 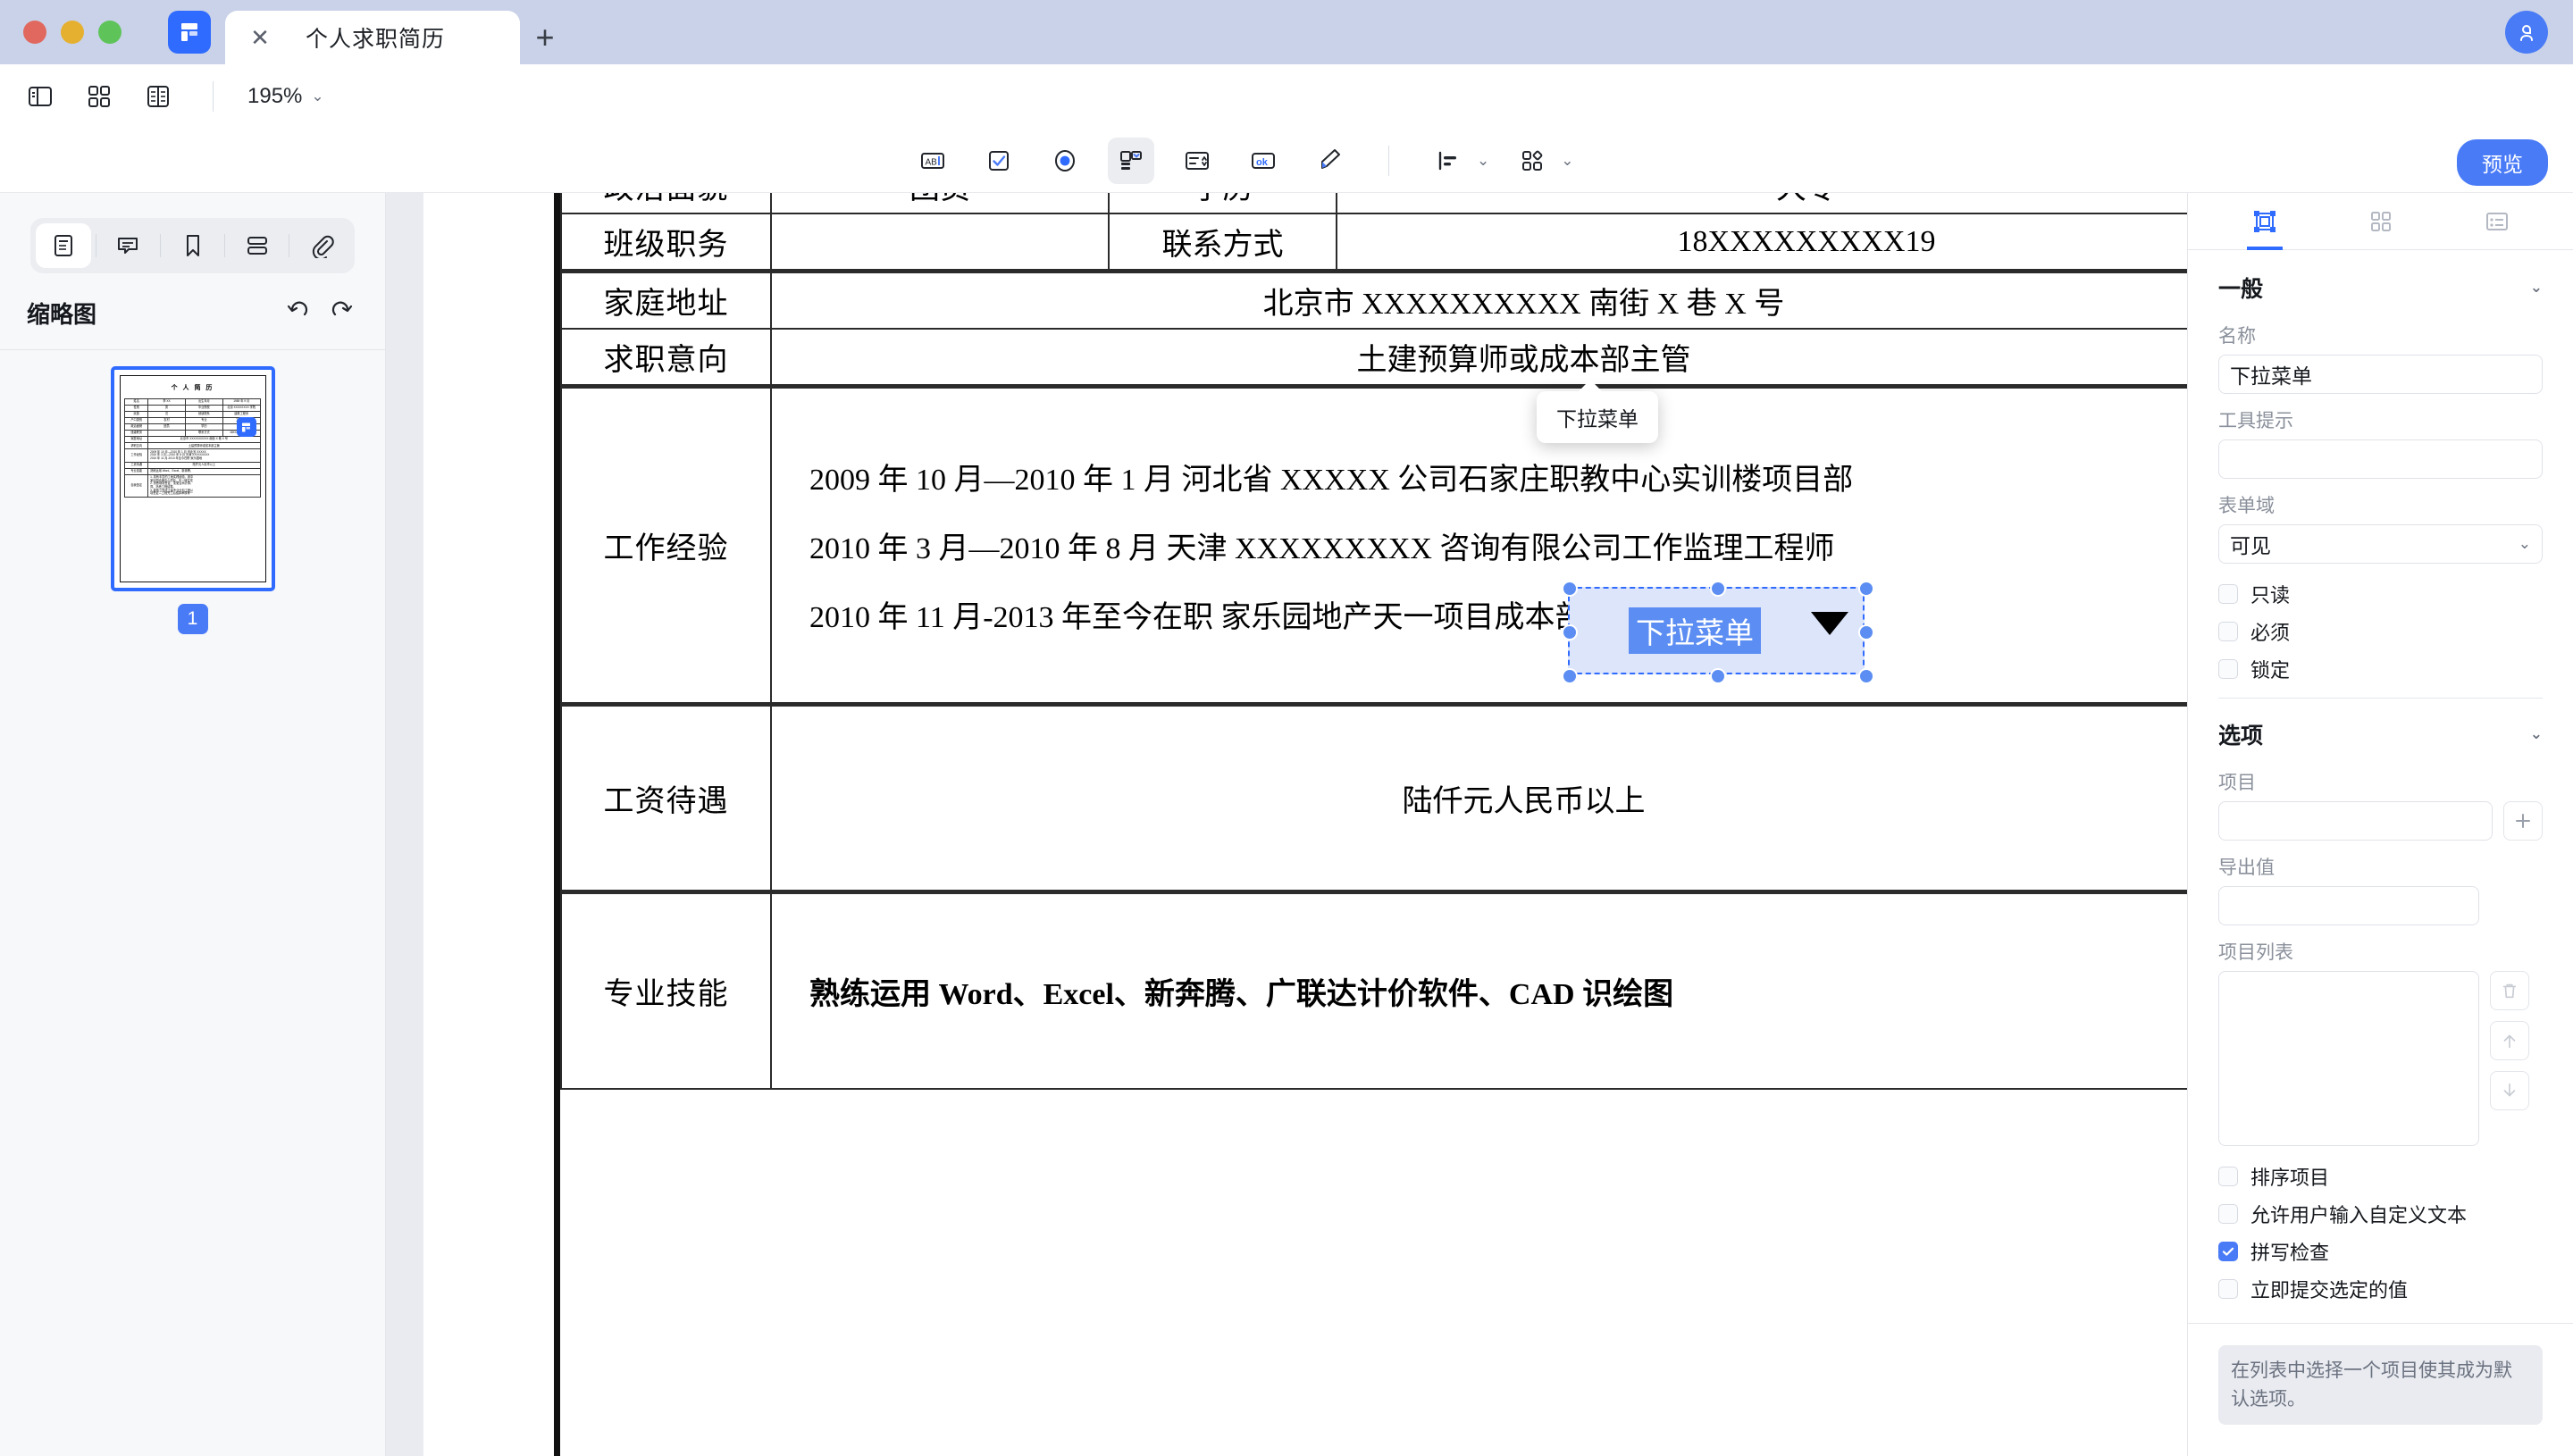 What do you see at coordinates (1570, 676) in the screenshot?
I see `resize-handle-sw` at bounding box center [1570, 676].